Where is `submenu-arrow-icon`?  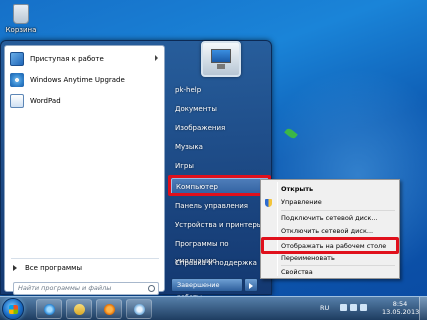 submenu-arrow-icon is located at coordinates (156, 58).